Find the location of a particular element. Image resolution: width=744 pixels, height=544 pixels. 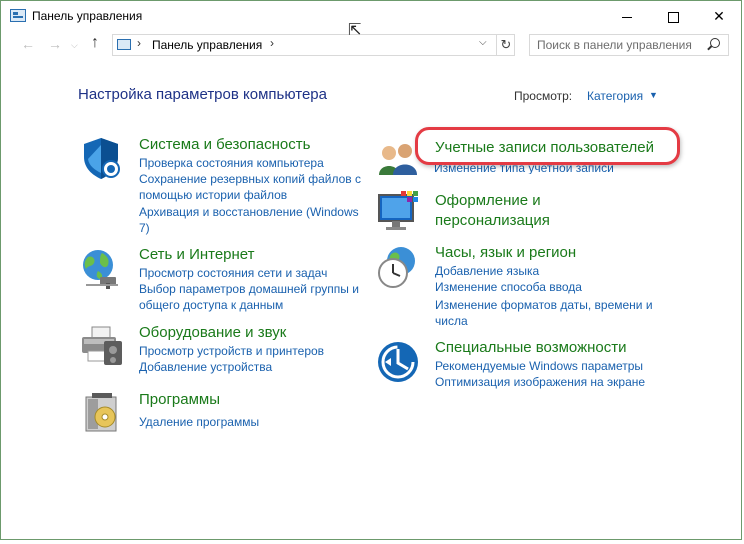

control-panel-icon is located at coordinates (18, 15).